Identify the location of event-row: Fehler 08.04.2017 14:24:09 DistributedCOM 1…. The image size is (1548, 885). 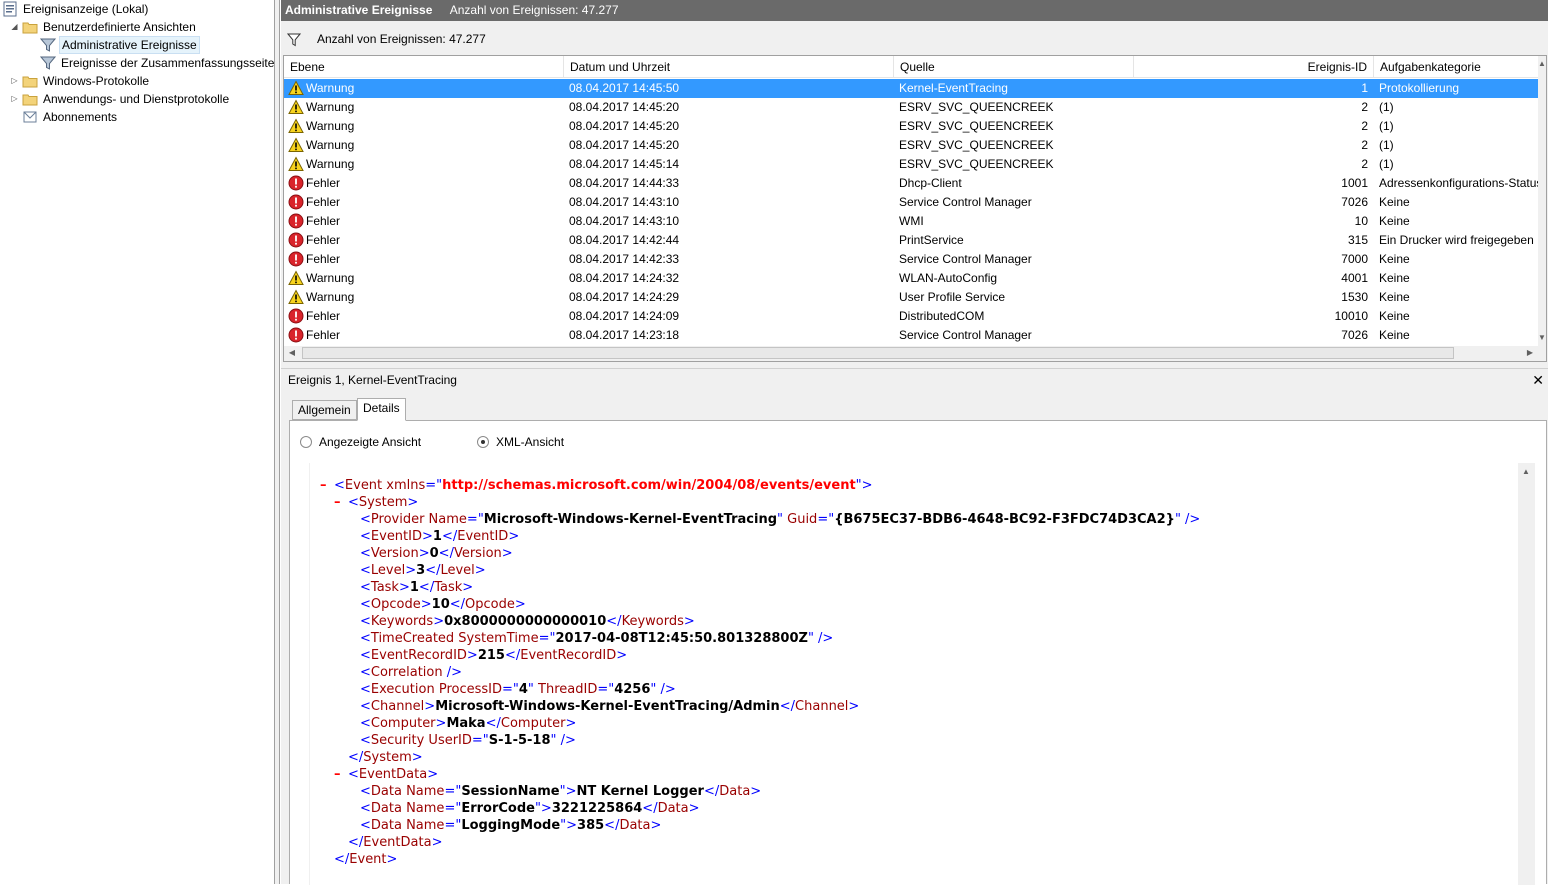
(912, 316).